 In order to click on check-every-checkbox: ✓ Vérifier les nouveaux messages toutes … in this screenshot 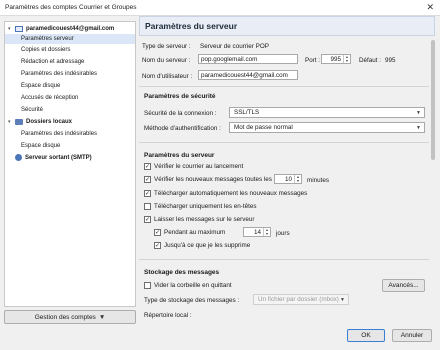, I will do `click(208, 179)`.